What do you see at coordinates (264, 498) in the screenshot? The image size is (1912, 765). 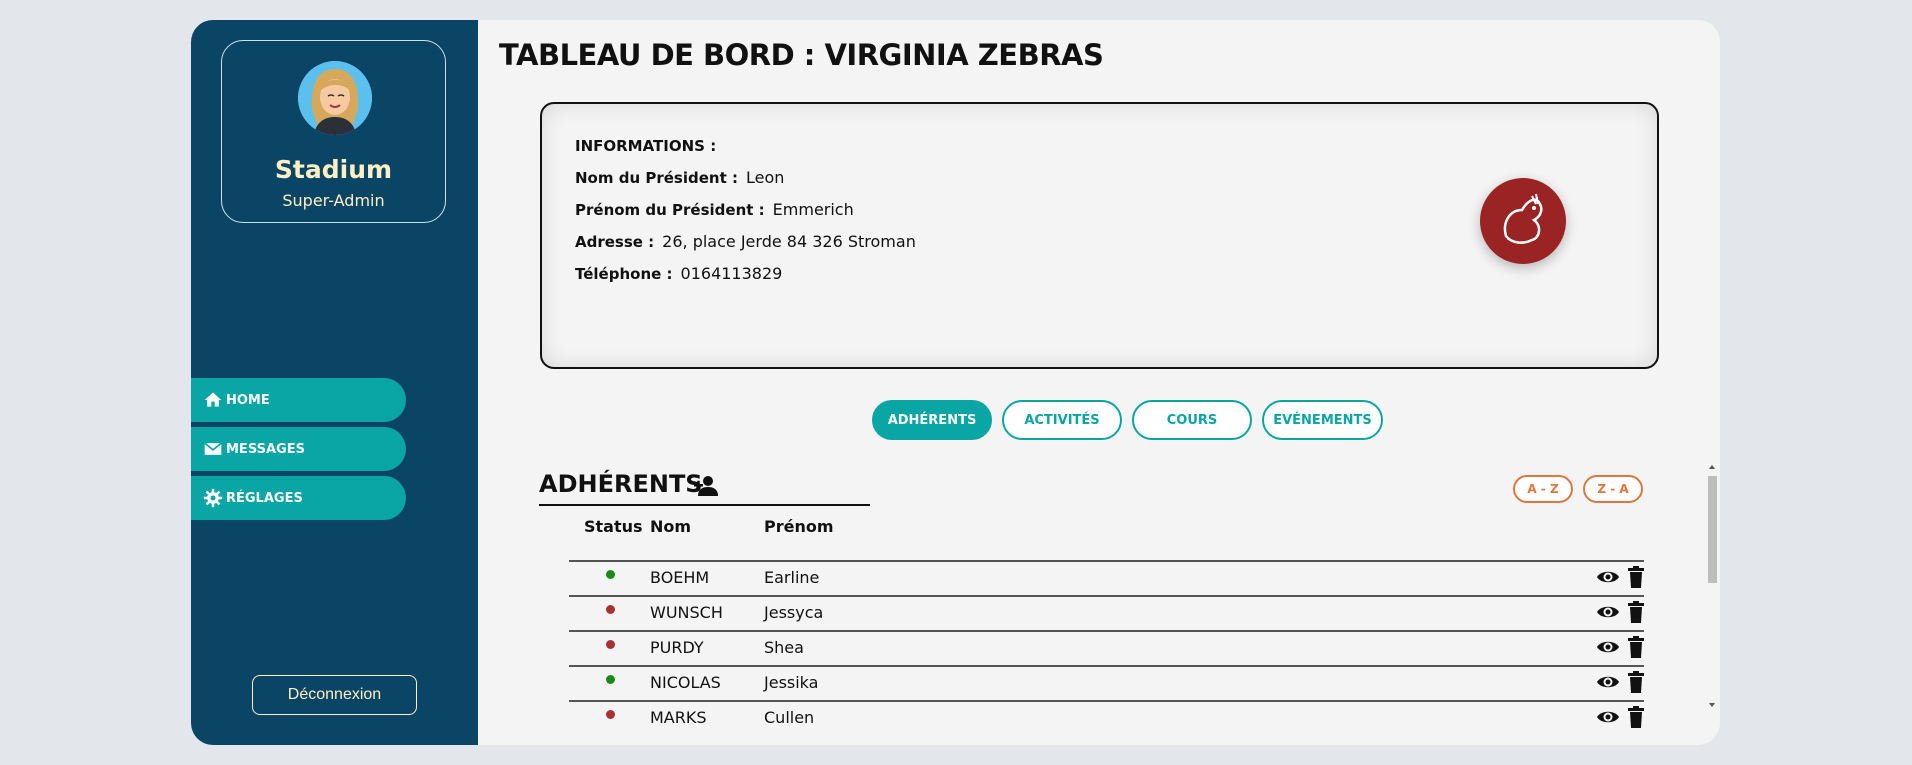 I see `sidebar-item-label: RÉGLAGES` at bounding box center [264, 498].